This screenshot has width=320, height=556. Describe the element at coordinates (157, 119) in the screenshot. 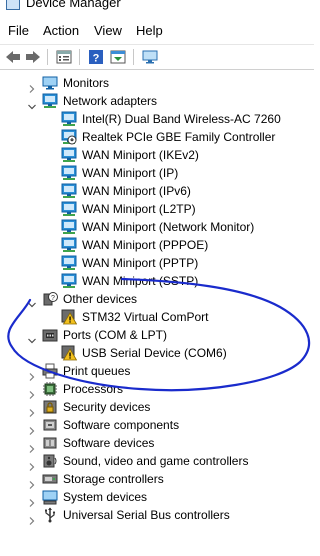

I see `tree-item: Intel(R) Dual Band Wireless-AC 7260` at that location.